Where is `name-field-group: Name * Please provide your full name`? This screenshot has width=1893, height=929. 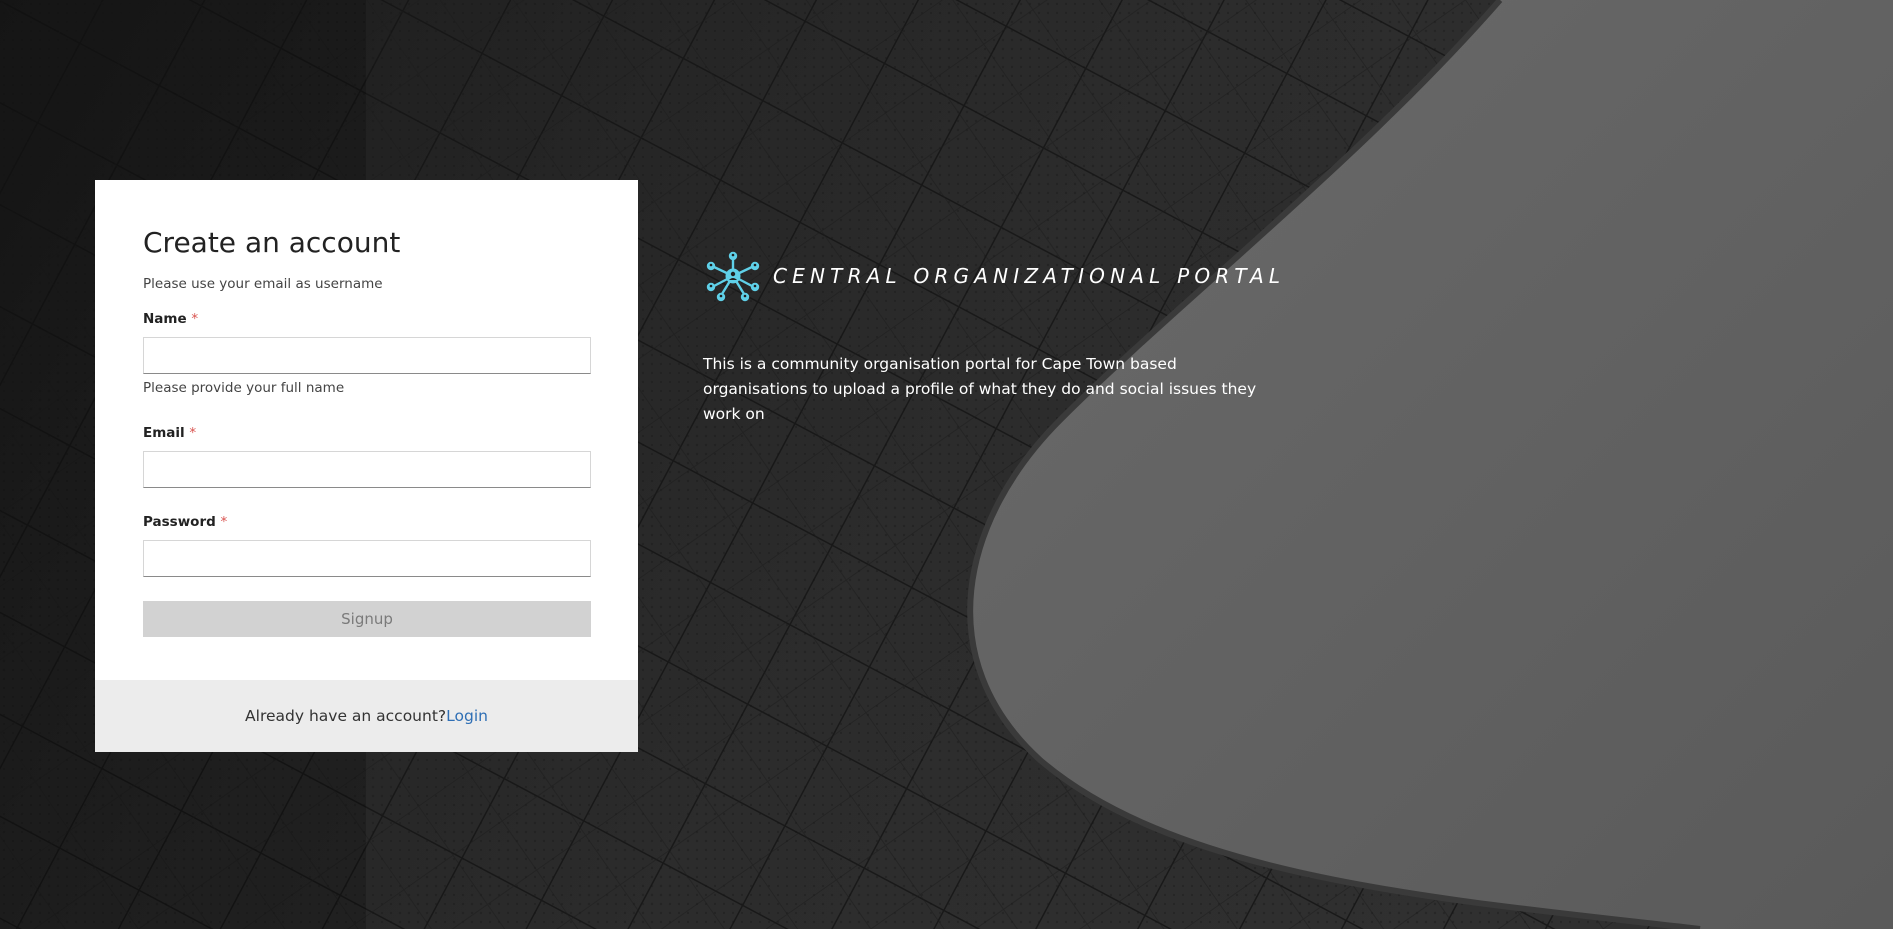 name-field-group: Name * Please provide your full name is located at coordinates (367, 353).